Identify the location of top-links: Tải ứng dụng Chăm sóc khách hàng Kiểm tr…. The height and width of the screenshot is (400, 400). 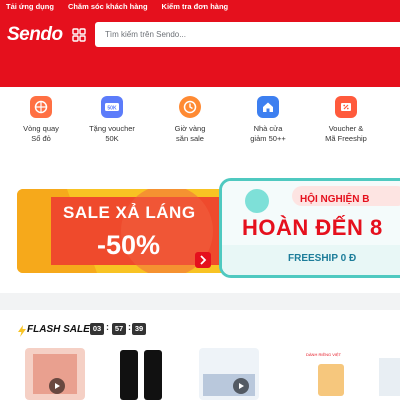
(117, 6).